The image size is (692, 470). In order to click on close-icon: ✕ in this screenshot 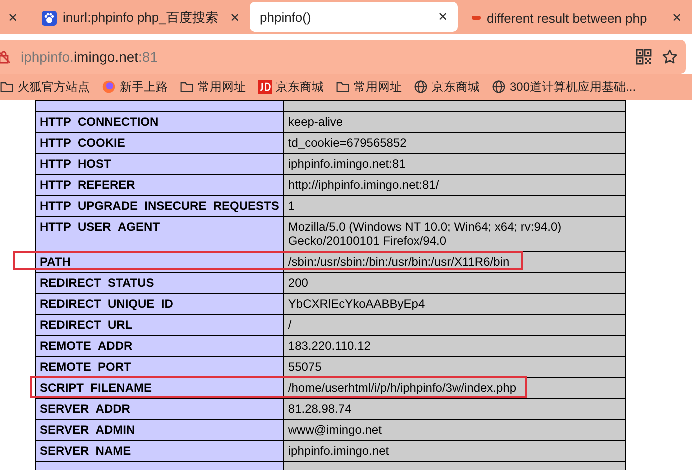, I will do `click(13, 18)`.